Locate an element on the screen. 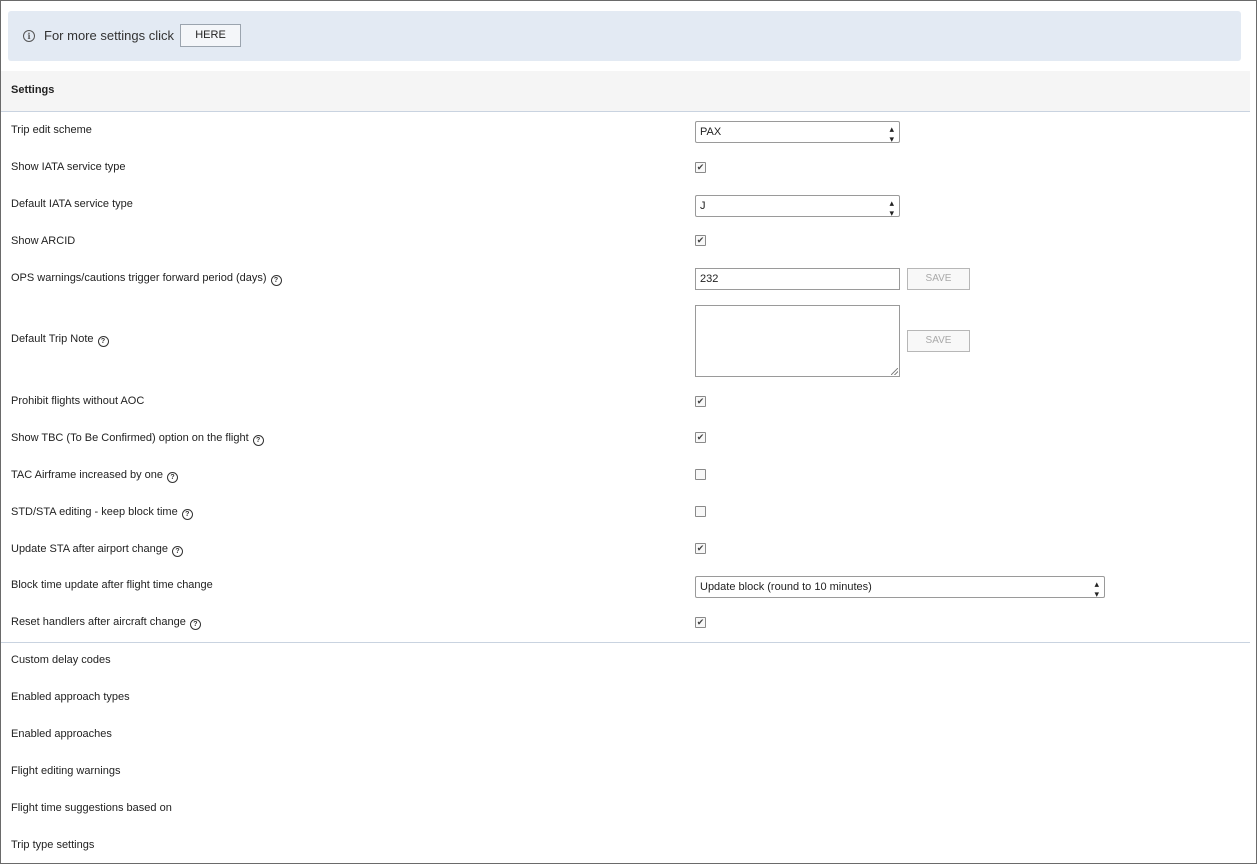 The width and height of the screenshot is (1257, 864). section-flight-time-suggestions: Flight time suggestions based on is located at coordinates (91, 808).